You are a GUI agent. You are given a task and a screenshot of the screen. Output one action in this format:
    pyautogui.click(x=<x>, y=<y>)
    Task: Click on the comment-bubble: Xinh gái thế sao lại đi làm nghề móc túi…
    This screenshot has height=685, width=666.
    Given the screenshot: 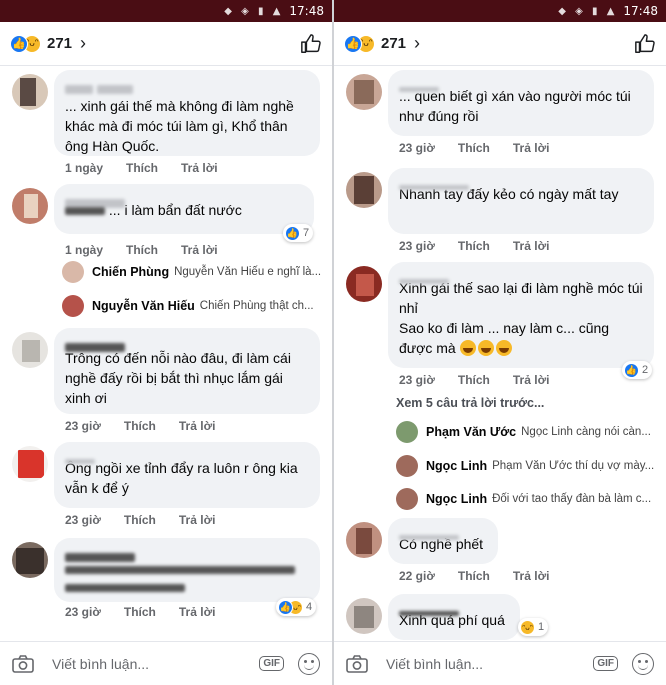 What is the action you would take?
    pyautogui.click(x=521, y=315)
    